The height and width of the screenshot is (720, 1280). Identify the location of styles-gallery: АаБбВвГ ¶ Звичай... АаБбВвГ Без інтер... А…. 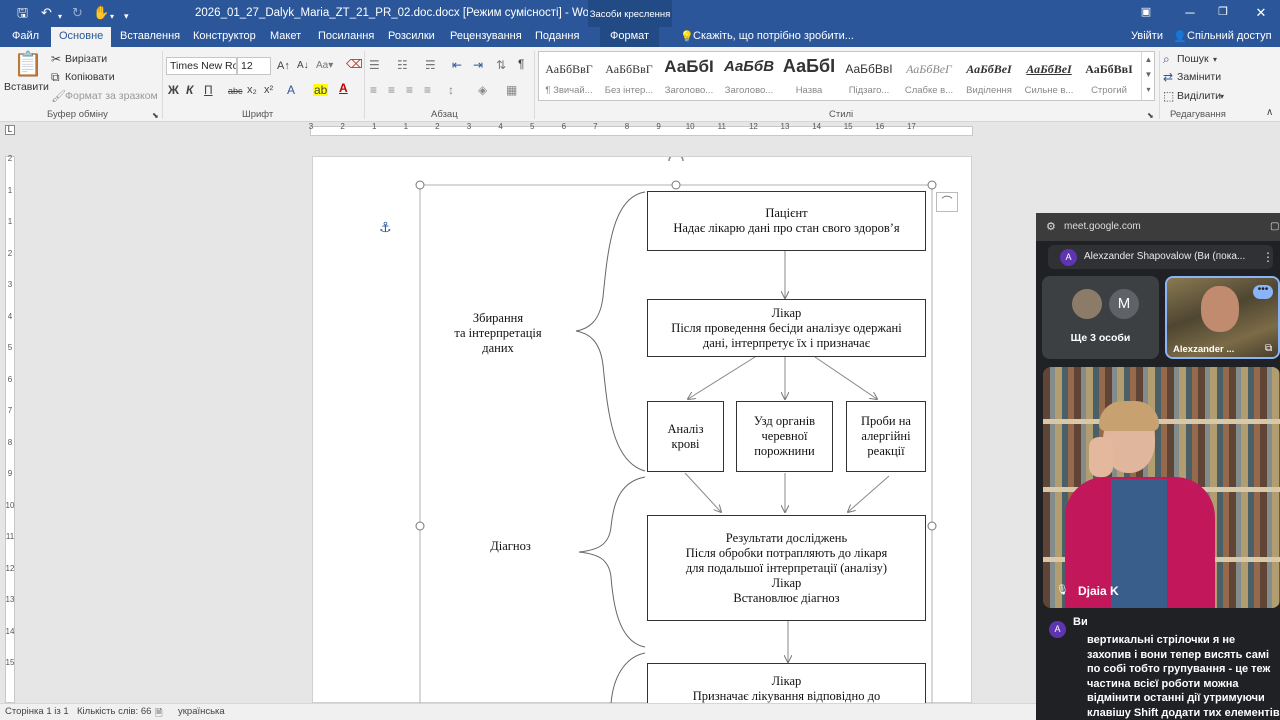
(846, 76).